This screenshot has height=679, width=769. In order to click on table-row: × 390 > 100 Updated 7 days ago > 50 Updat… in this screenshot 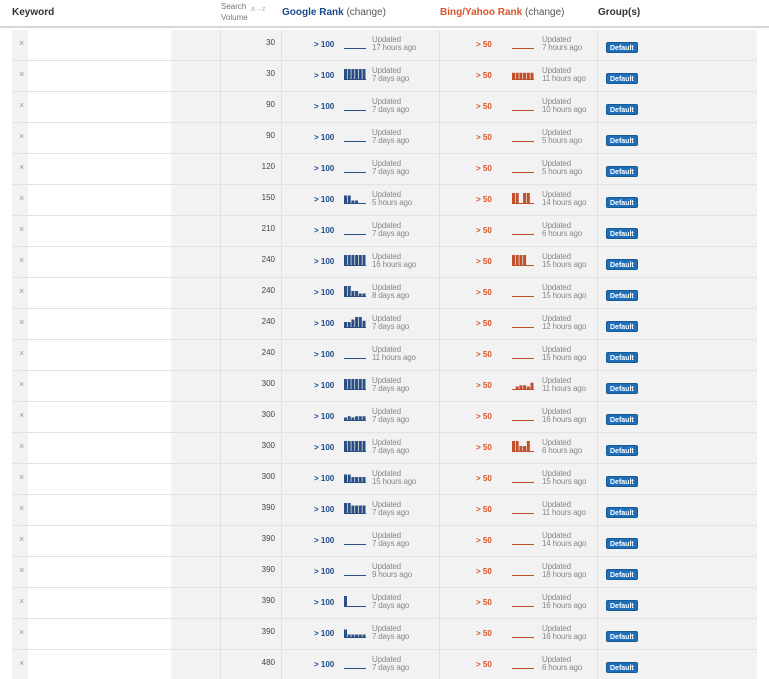, I will do `click(384, 634)`.